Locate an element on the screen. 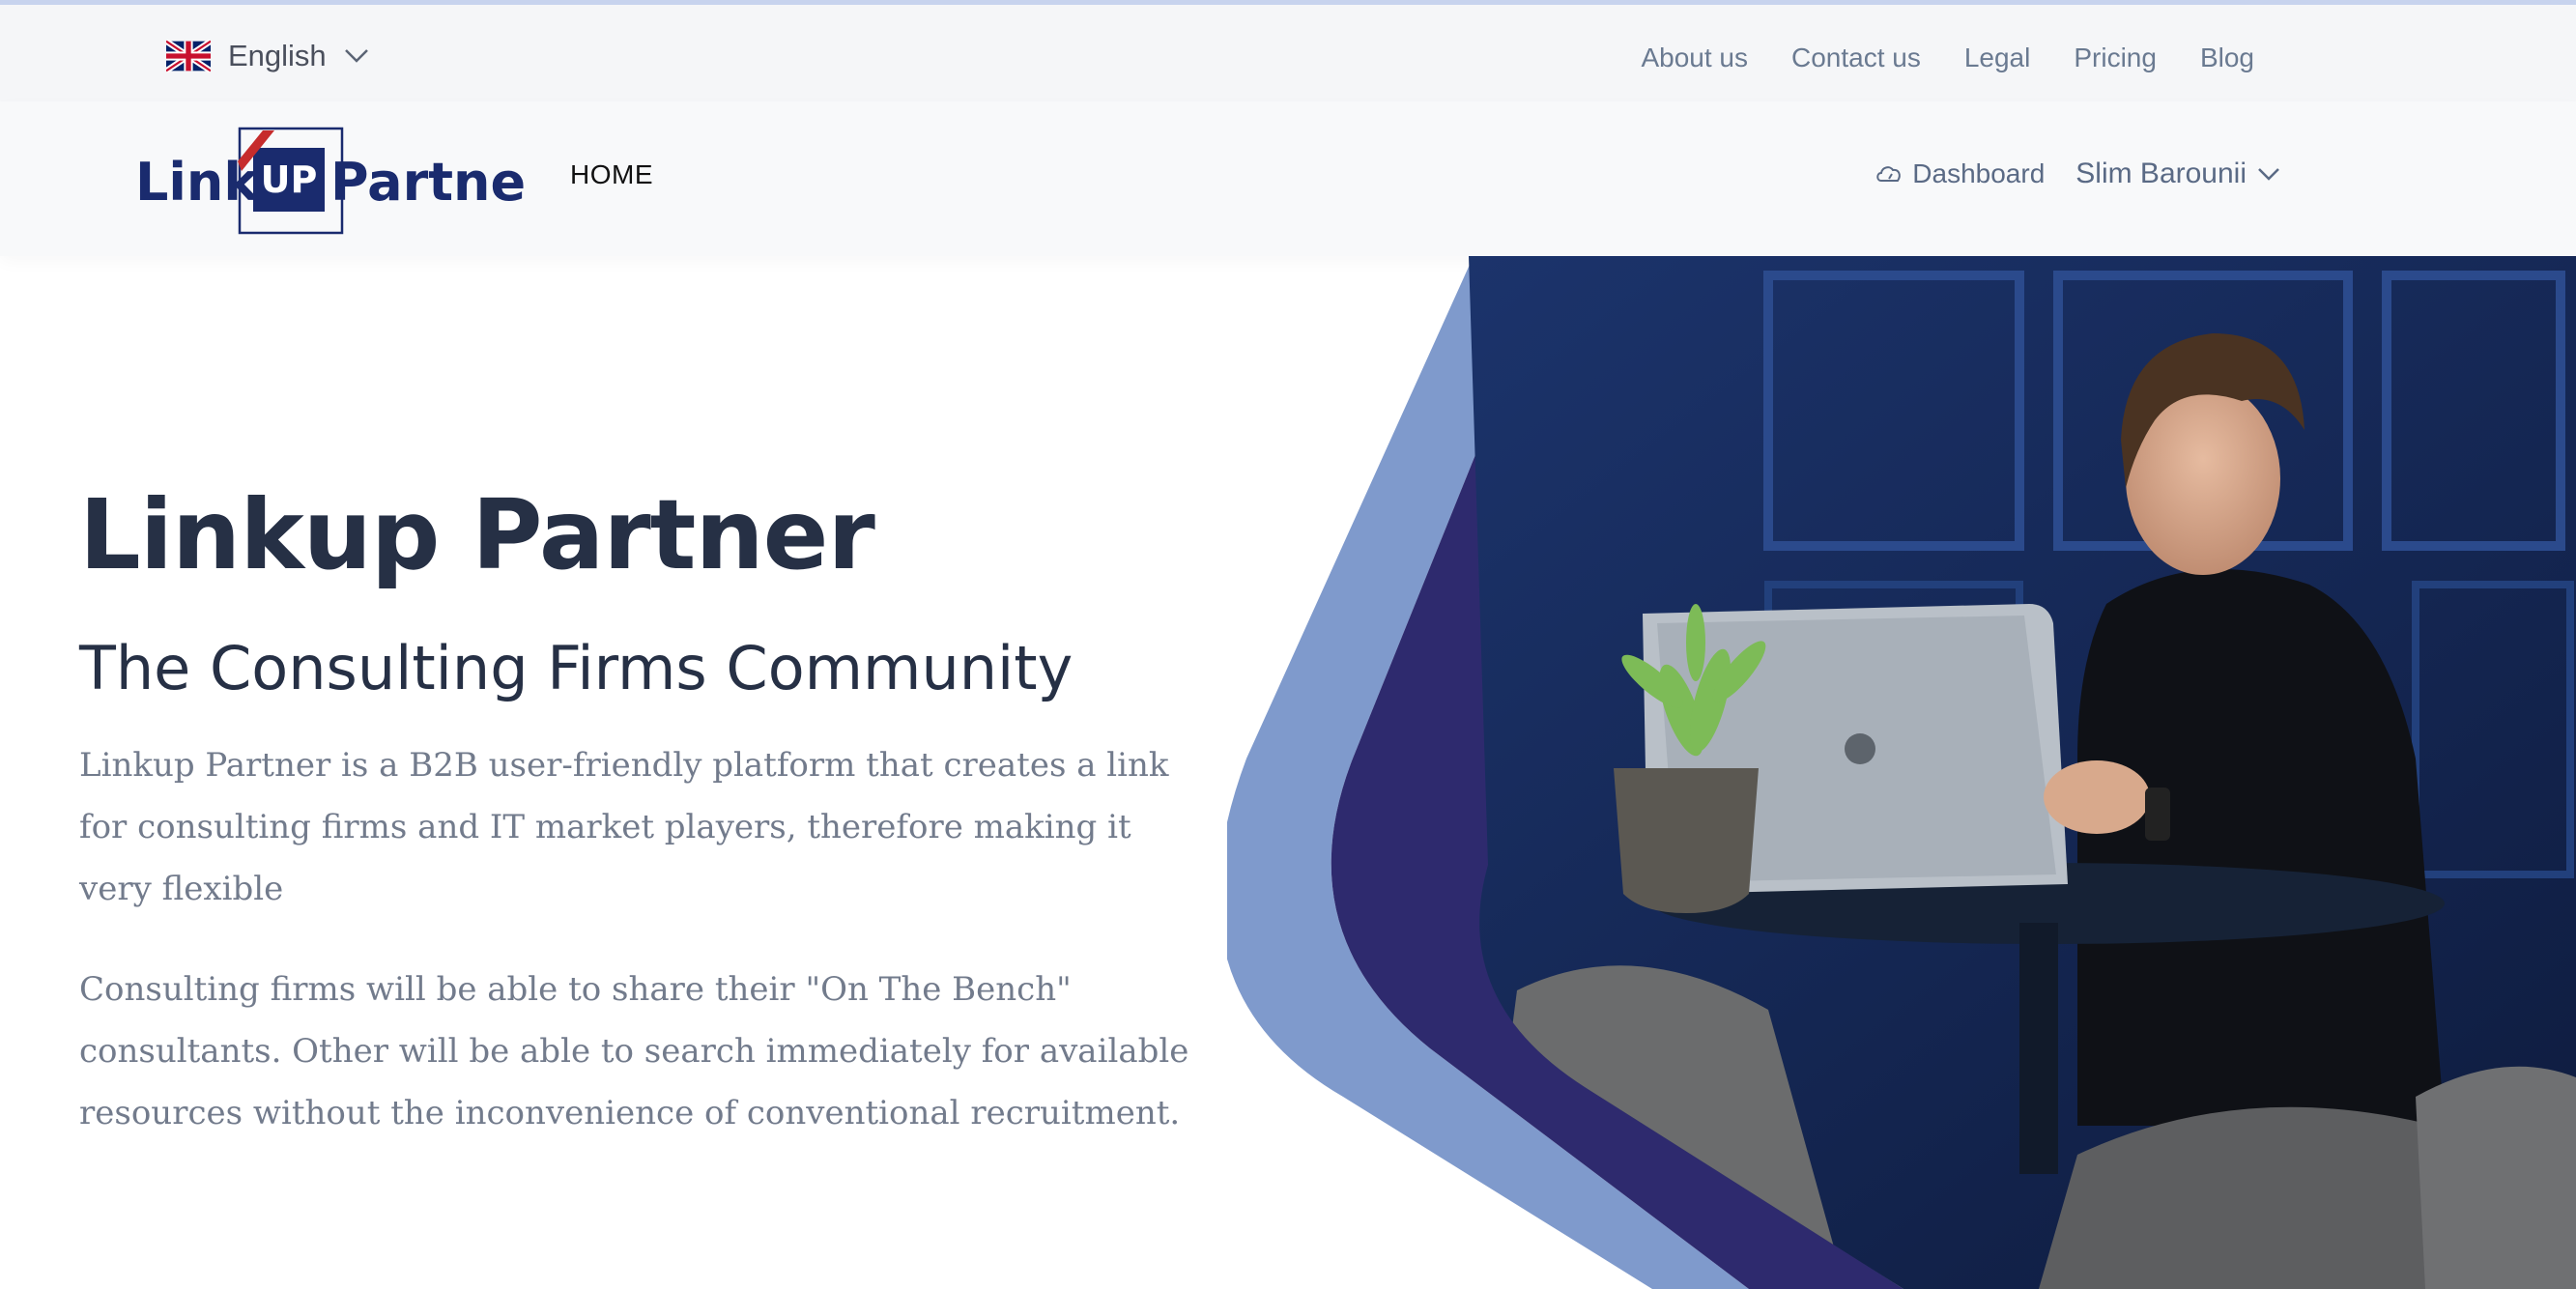 This screenshot has height=1289, width=2576. uk-flag-icon is located at coordinates (189, 56).